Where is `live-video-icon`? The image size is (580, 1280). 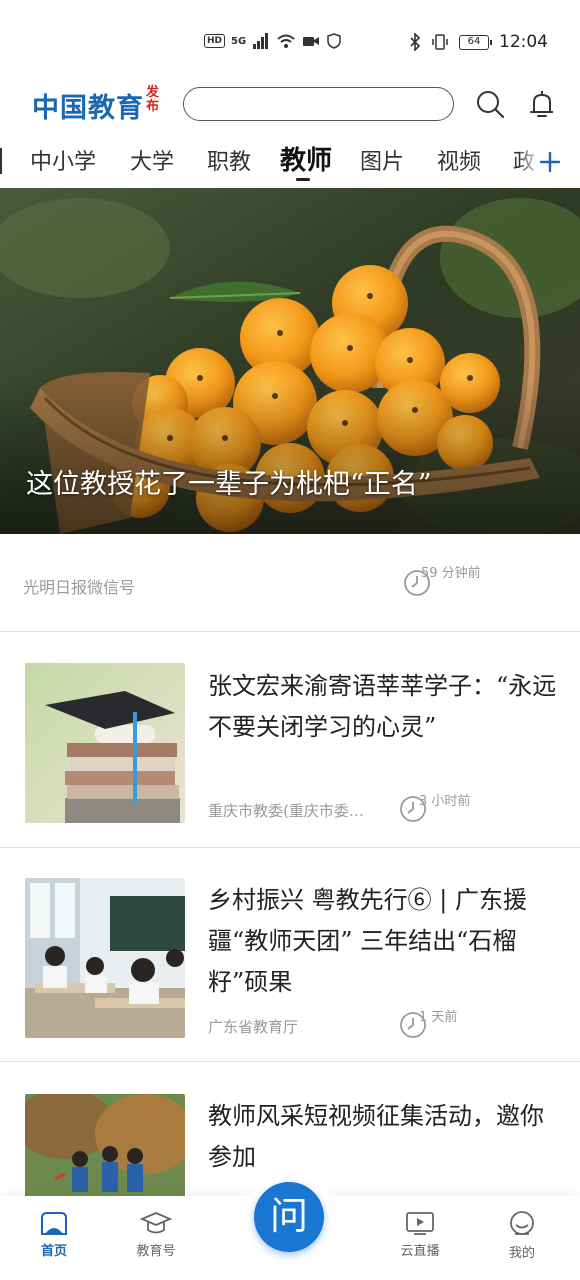
live-video-icon is located at coordinates (420, 1223).